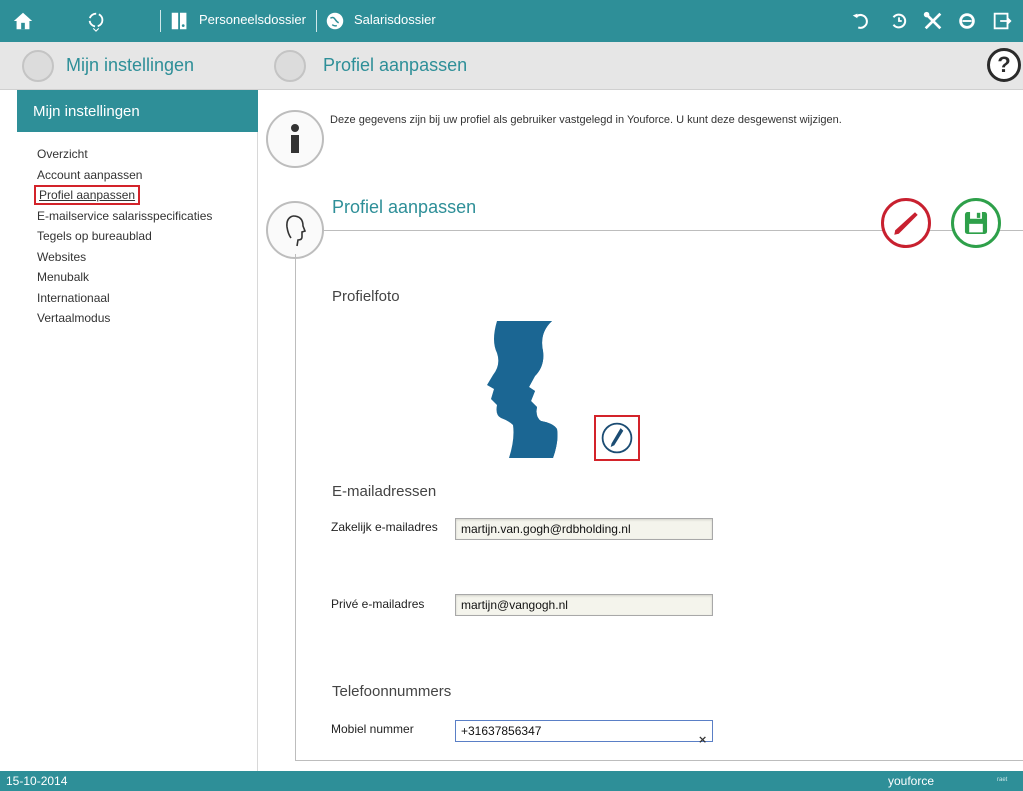 The width and height of the screenshot is (1023, 791). I want to click on profile-circle-icon, so click(290, 66).